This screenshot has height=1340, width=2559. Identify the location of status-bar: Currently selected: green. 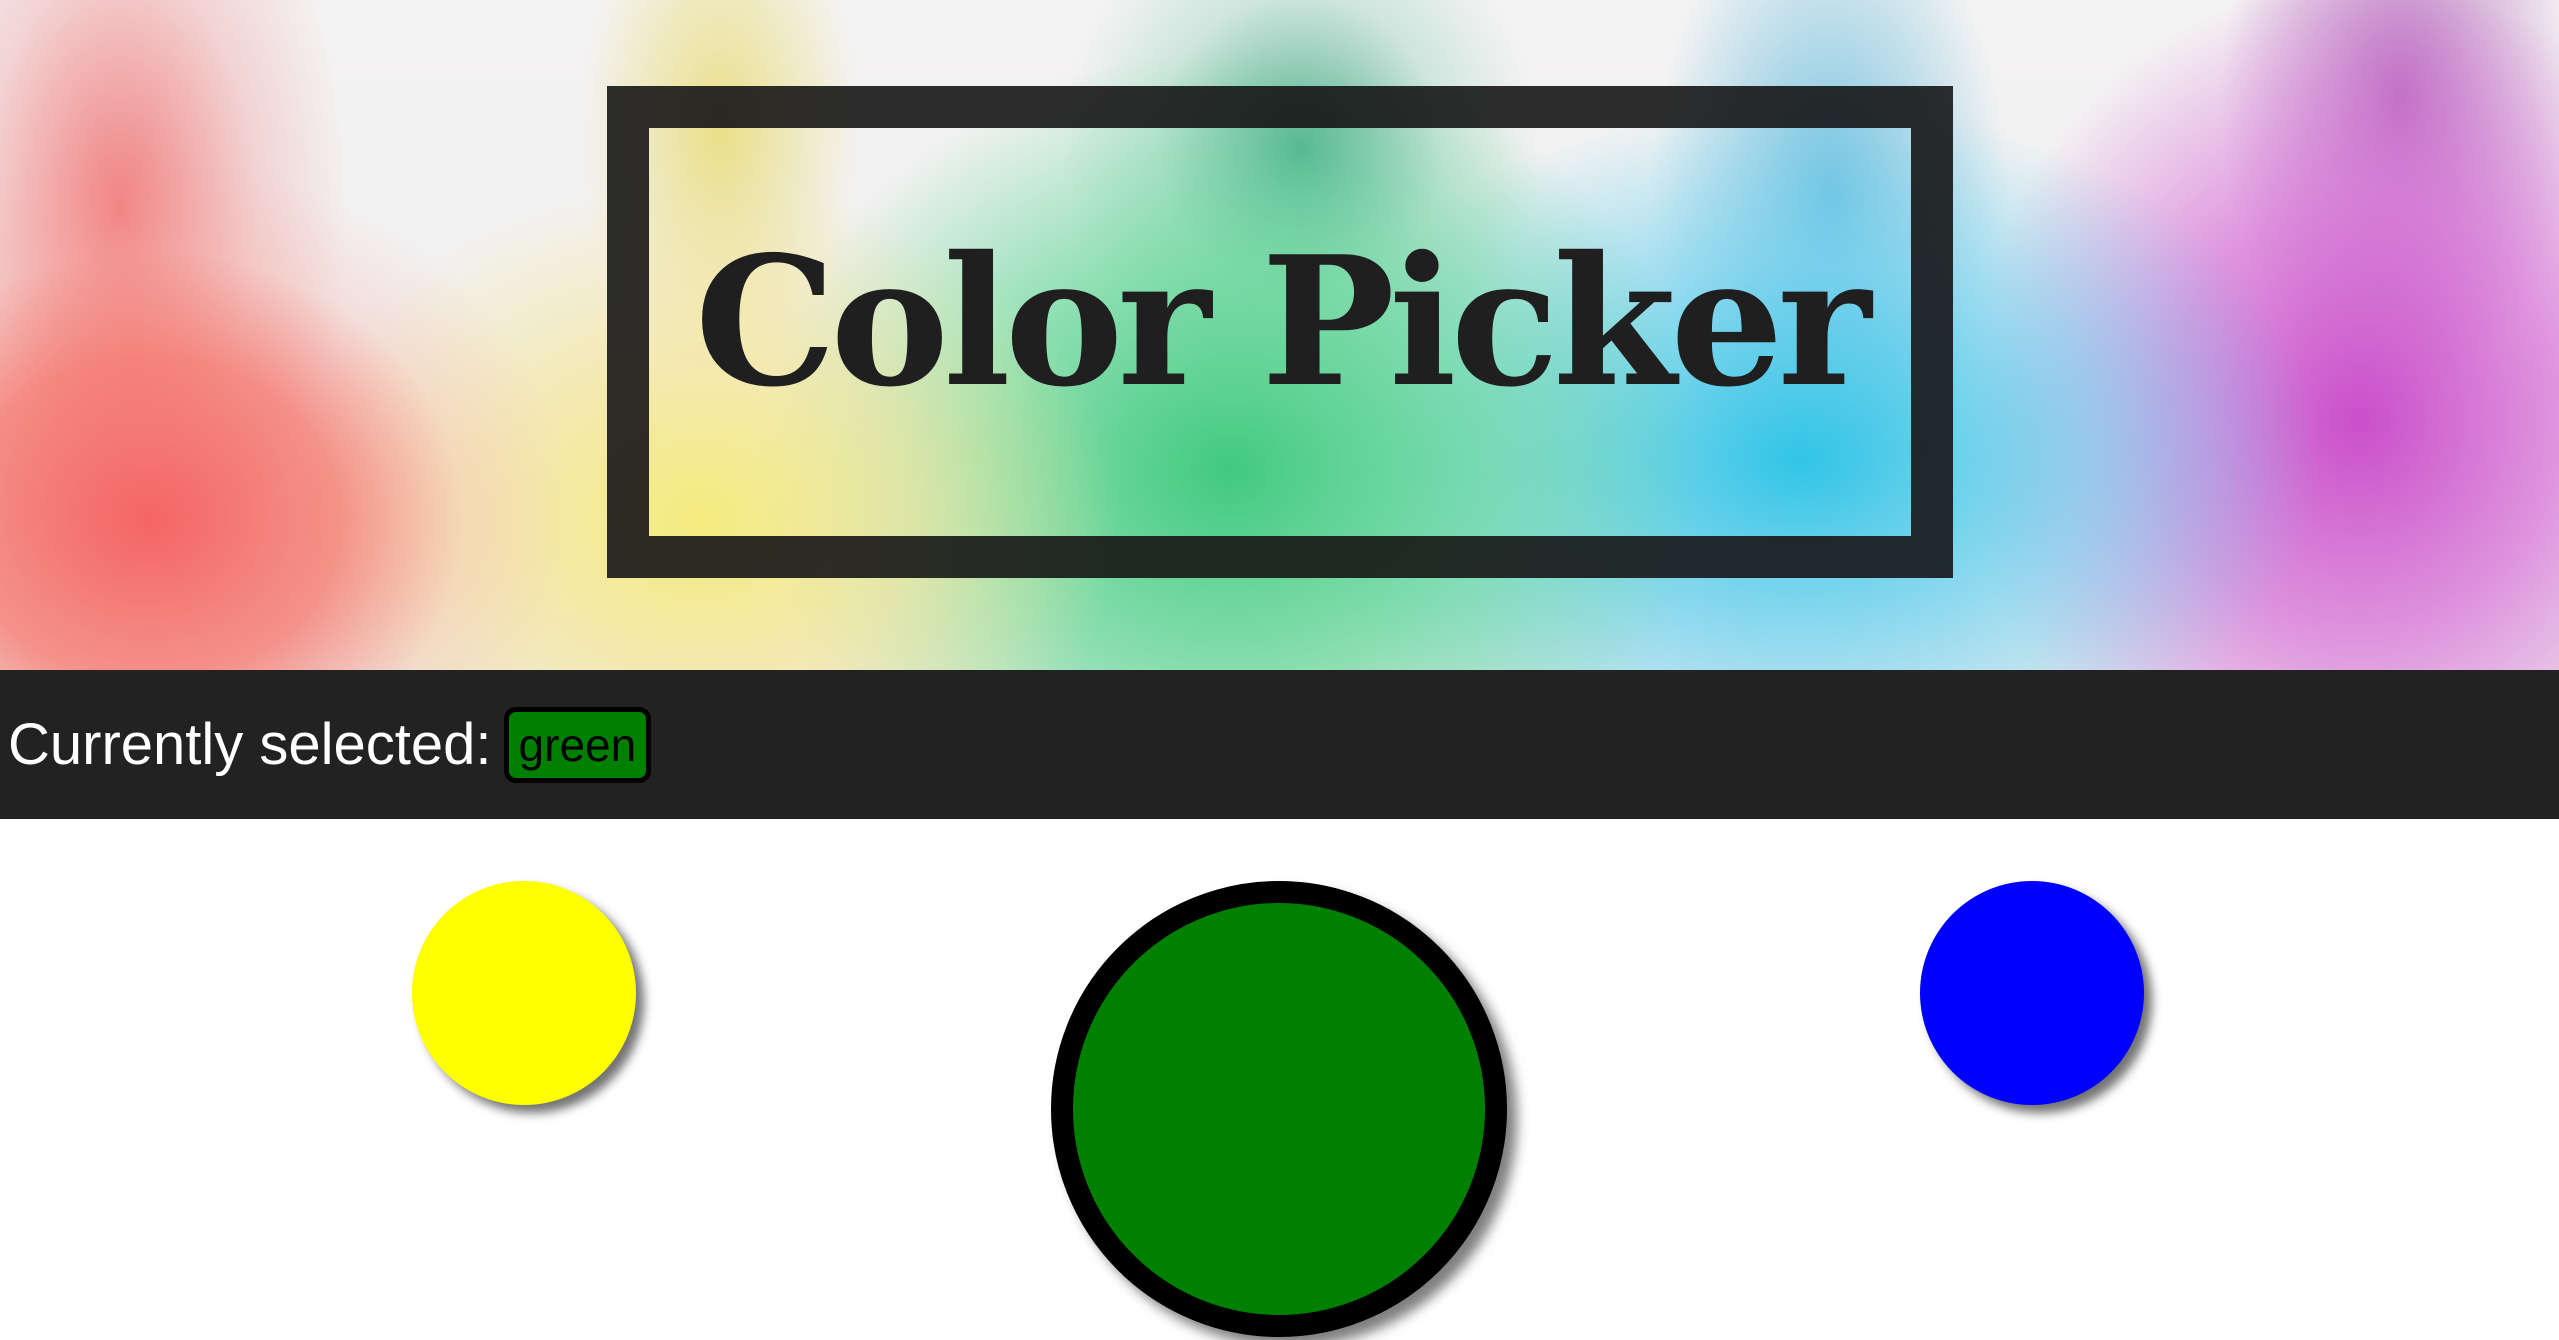
(1279, 744).